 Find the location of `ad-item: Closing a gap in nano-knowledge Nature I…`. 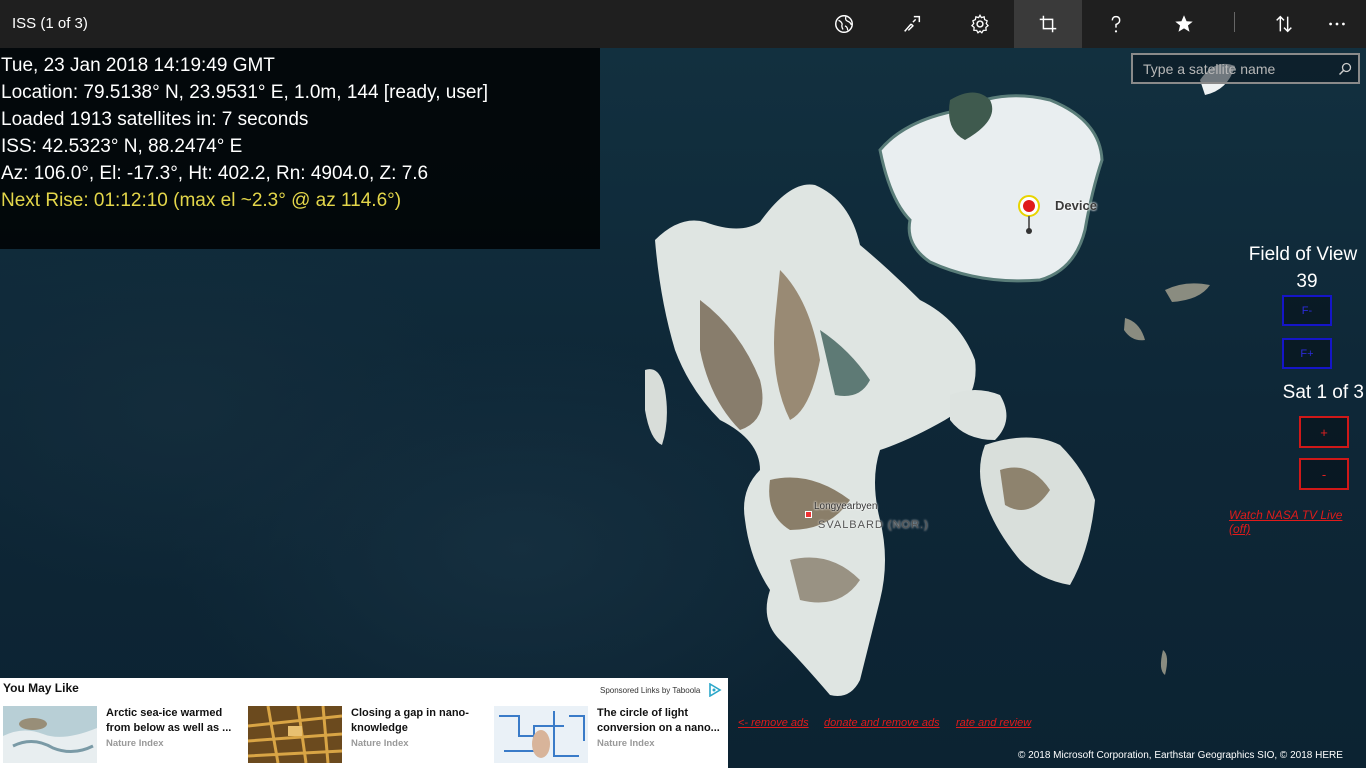

ad-item: Closing a gap in nano-knowledge Nature I… is located at coordinates (368, 735).